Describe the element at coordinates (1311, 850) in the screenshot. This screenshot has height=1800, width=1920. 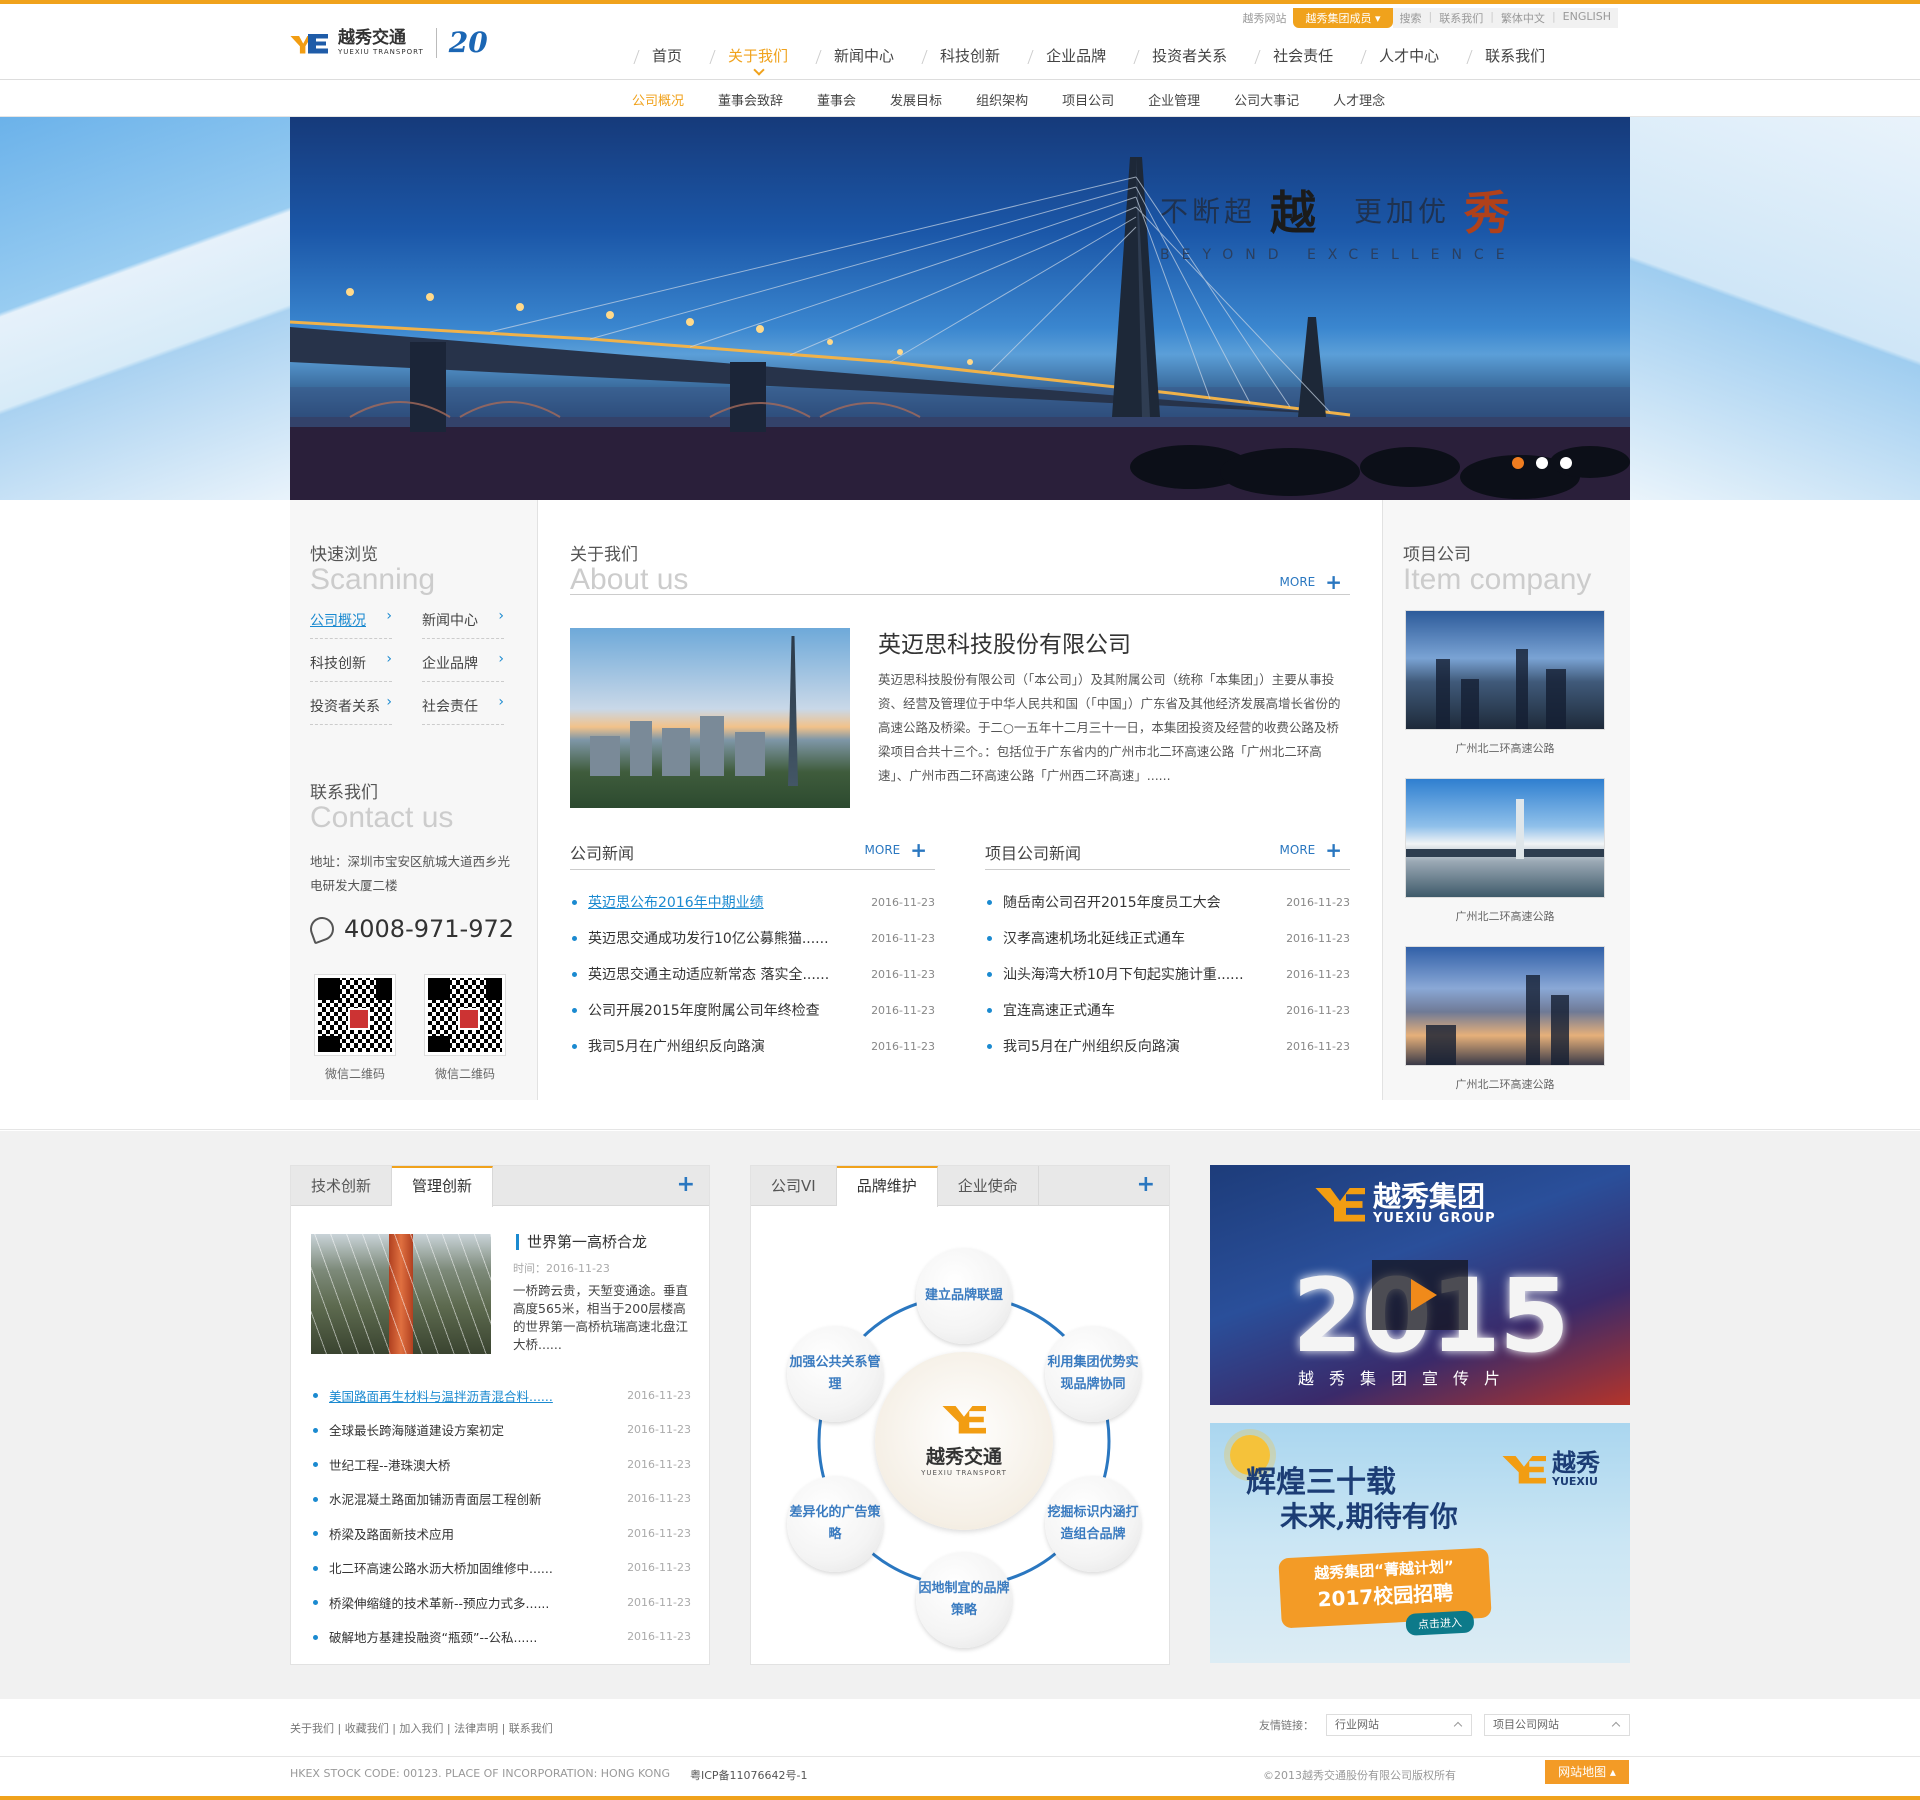
I see `project-news-more: MORE +` at that location.